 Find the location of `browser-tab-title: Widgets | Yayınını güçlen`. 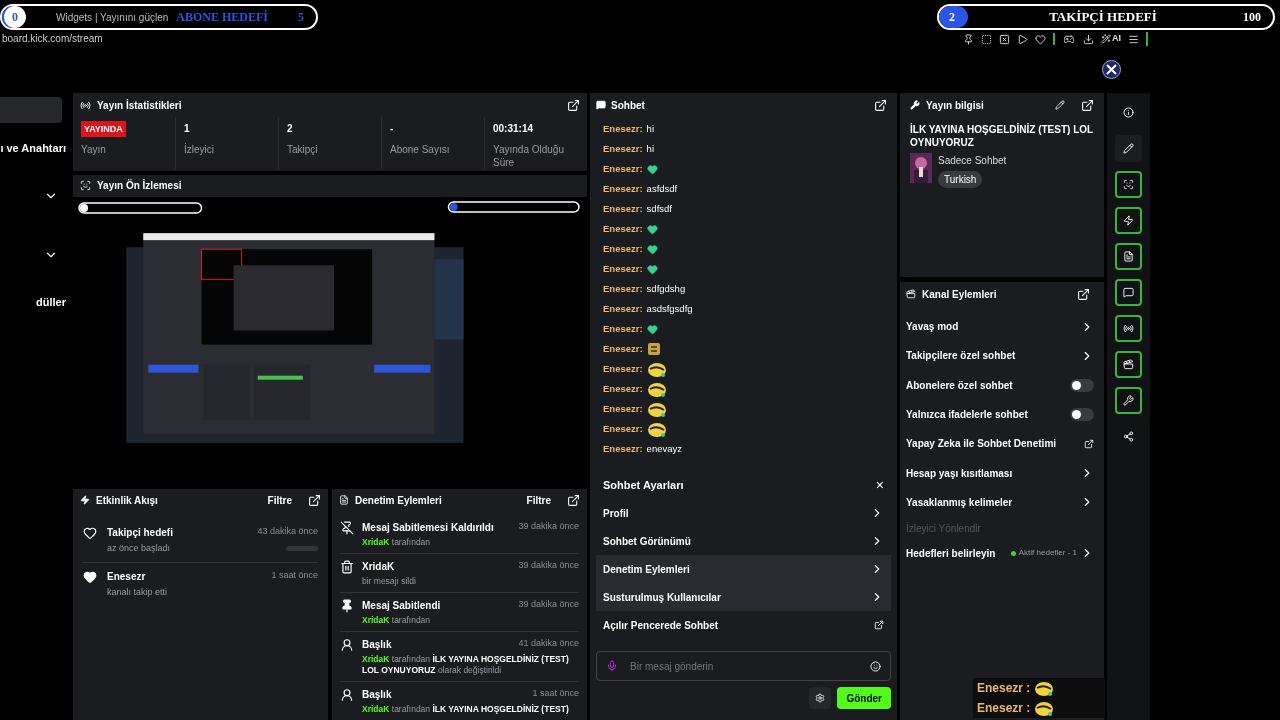

browser-tab-title: Widgets | Yayınını güçlen is located at coordinates (112, 17).